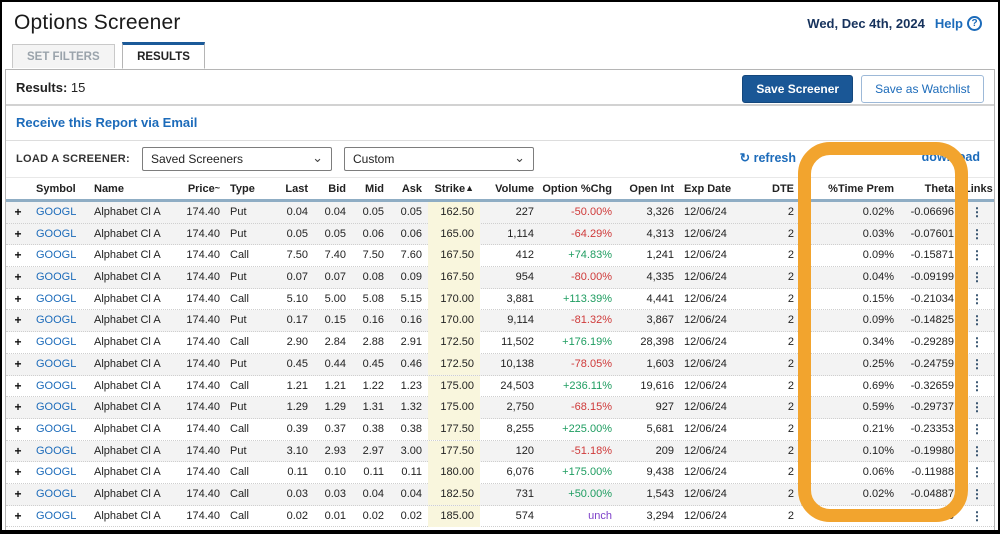 This screenshot has width=1000, height=534. I want to click on cell-option-chg: +225.00%, so click(587, 428).